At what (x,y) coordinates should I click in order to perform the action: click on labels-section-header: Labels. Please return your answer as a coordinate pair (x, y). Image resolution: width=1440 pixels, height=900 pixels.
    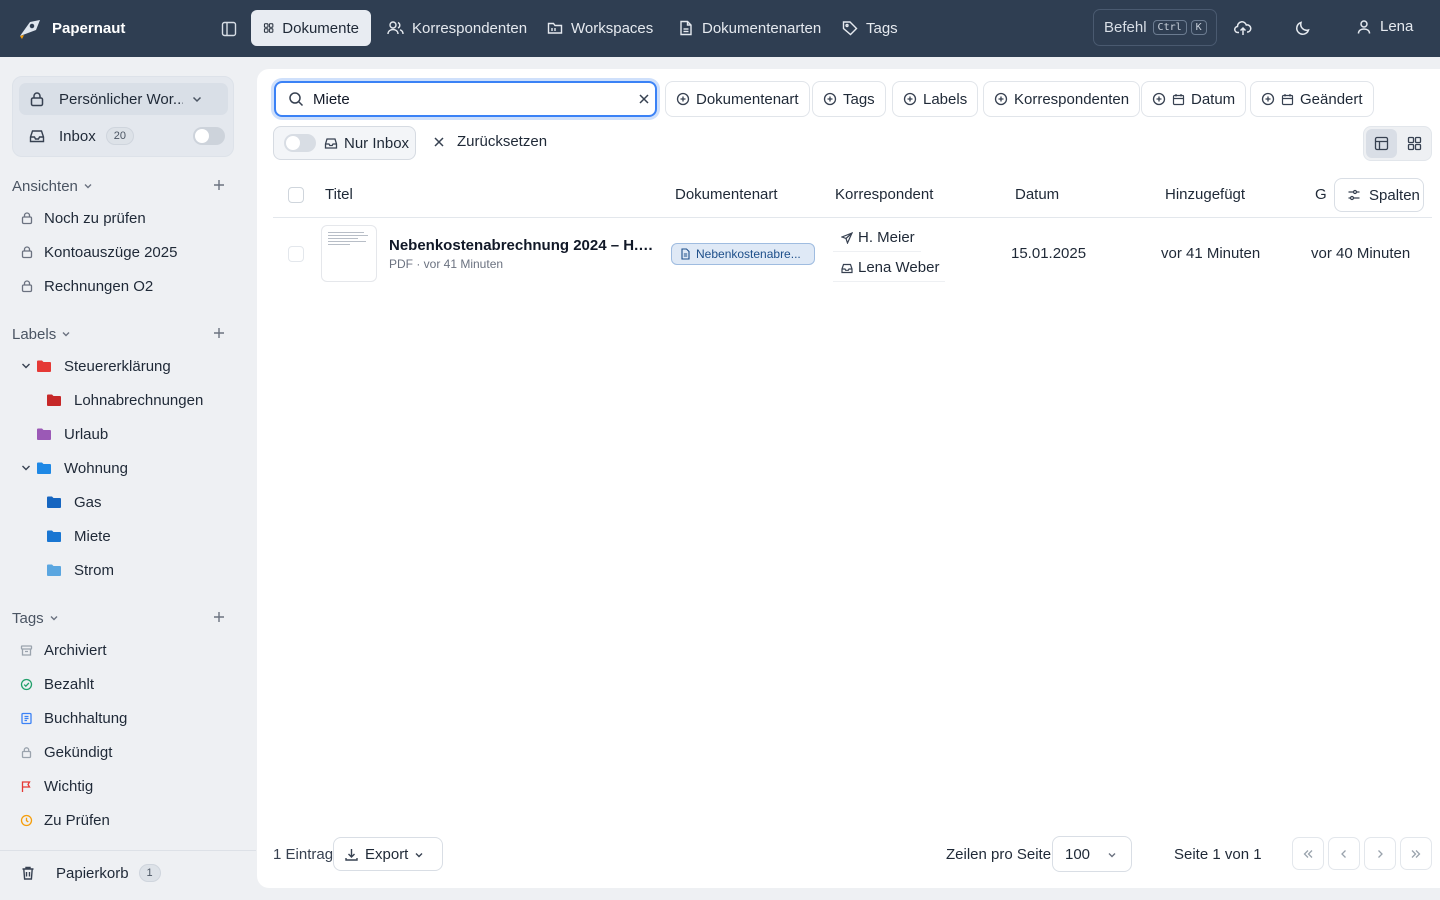
    Looking at the image, I should click on (121, 334).